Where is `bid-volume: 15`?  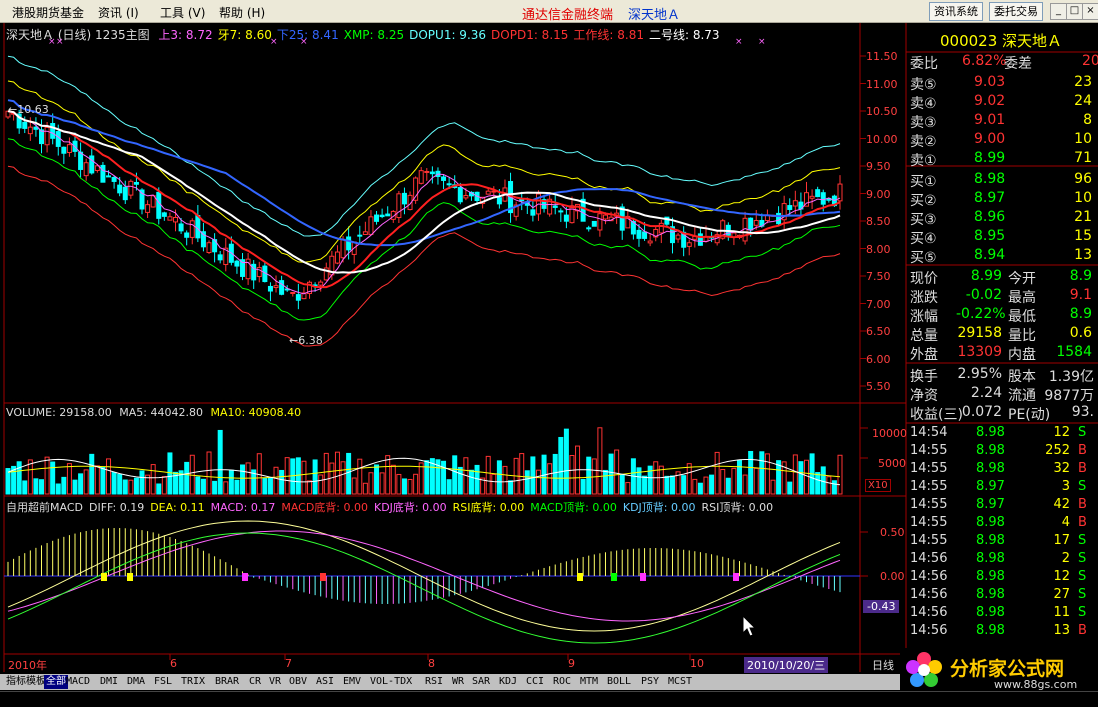
bid-volume: 15 is located at coordinates (1083, 236).